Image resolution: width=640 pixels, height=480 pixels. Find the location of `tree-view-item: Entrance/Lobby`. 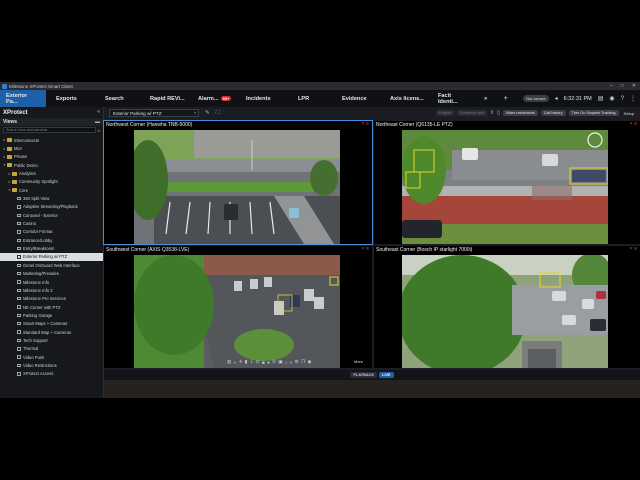

tree-view-item: Entrance/Lobby is located at coordinates (51, 240).